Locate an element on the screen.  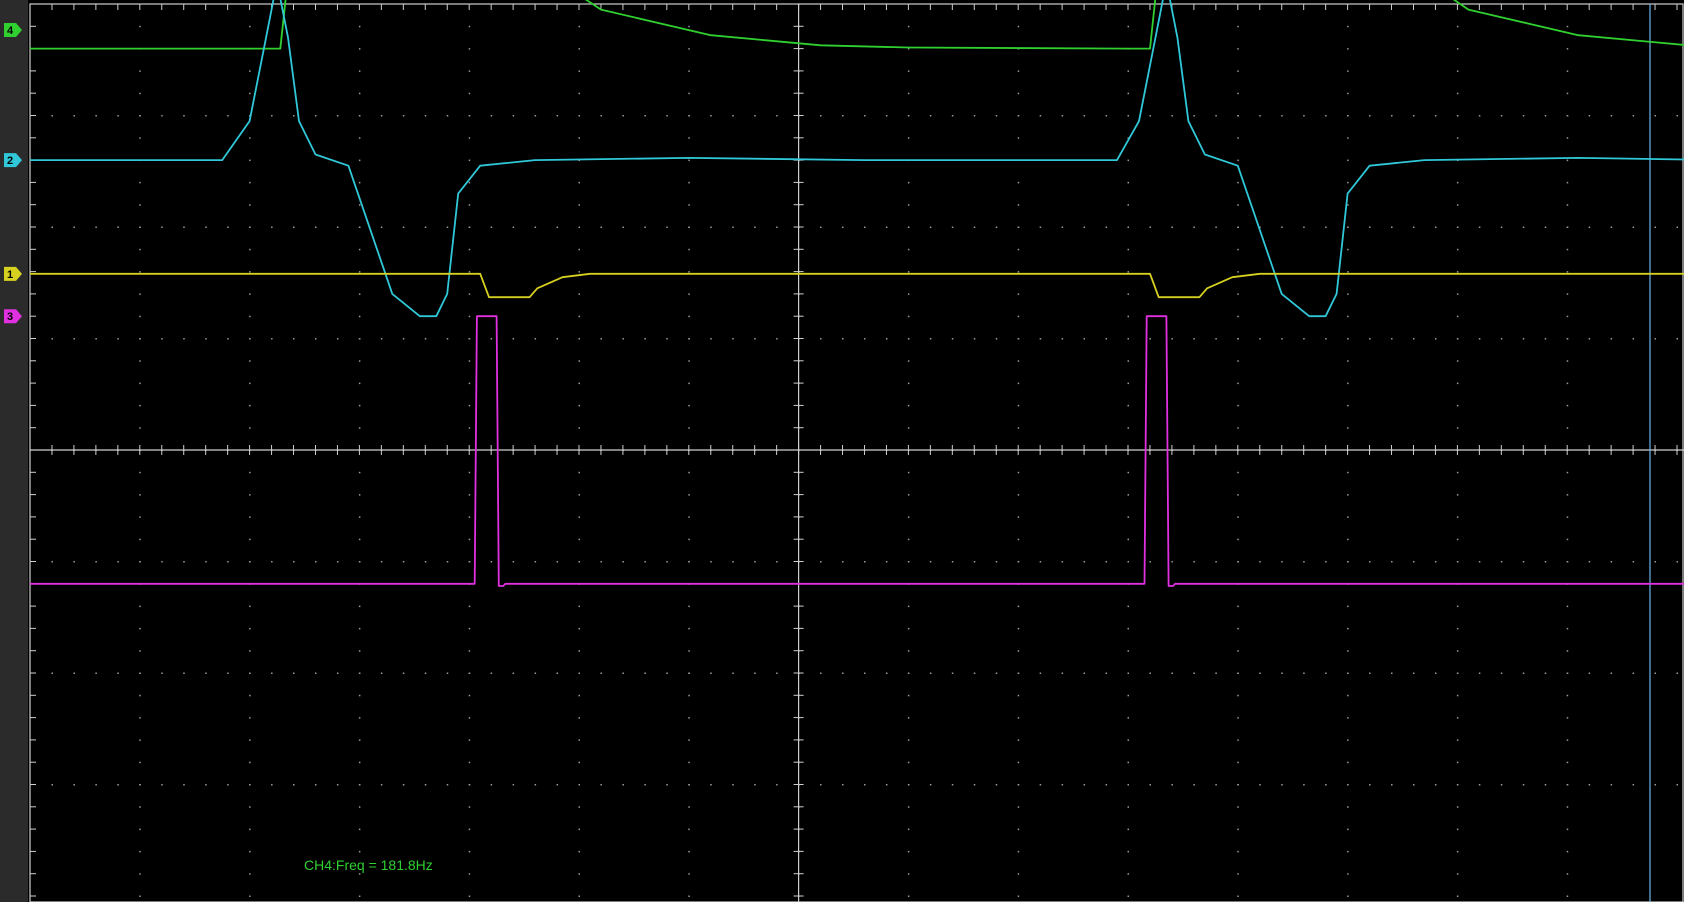
channel-1-marker: 1 is located at coordinates (13, 273).